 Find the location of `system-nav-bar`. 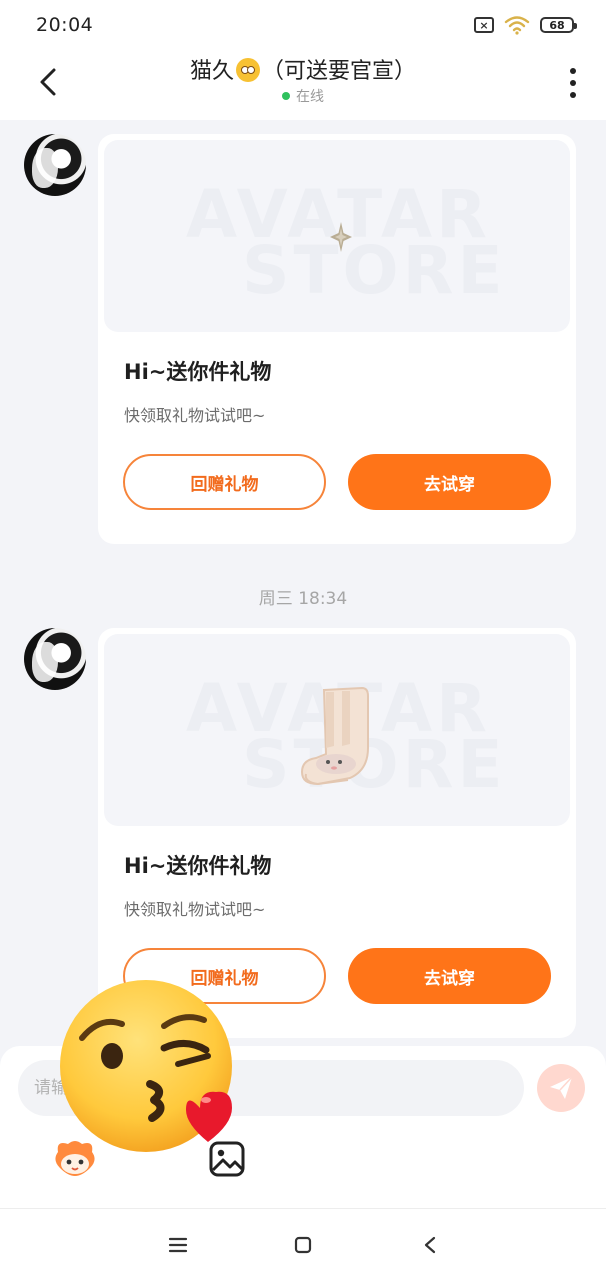

system-nav-bar is located at coordinates (303, 1244).